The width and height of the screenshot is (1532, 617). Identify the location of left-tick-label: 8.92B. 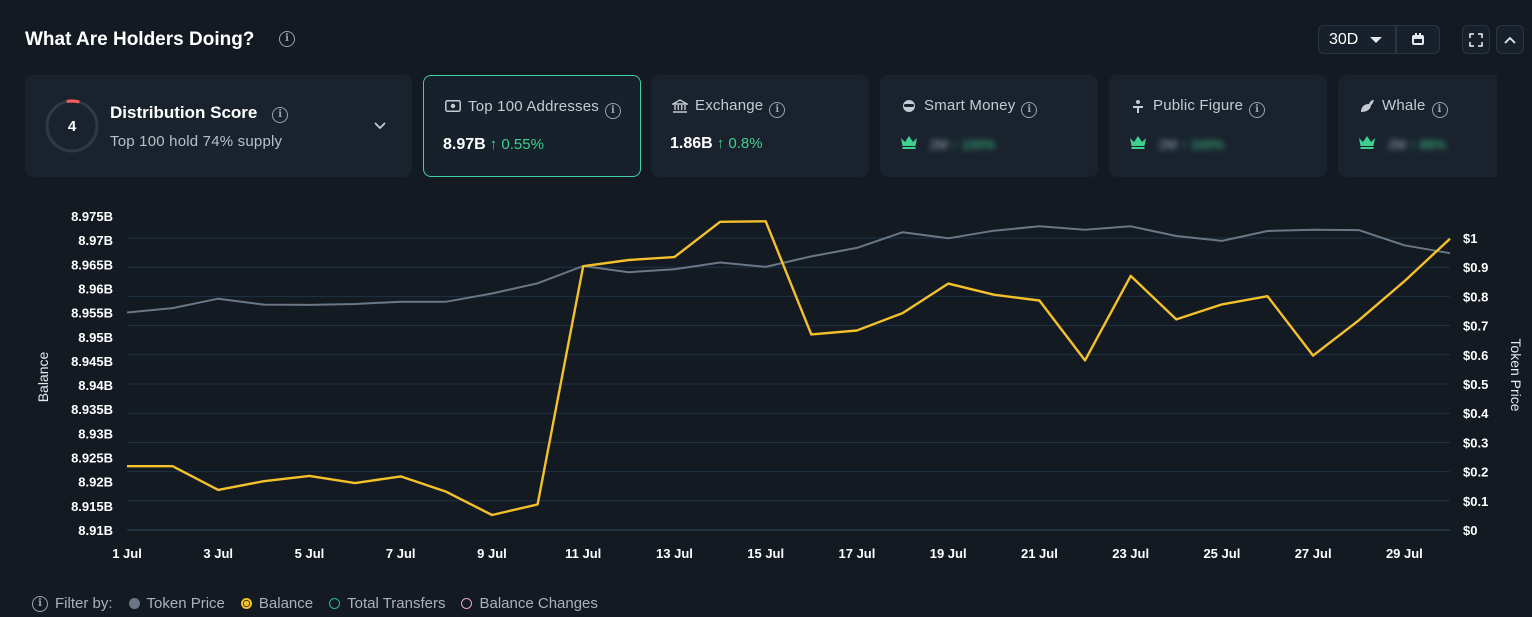
(95, 482).